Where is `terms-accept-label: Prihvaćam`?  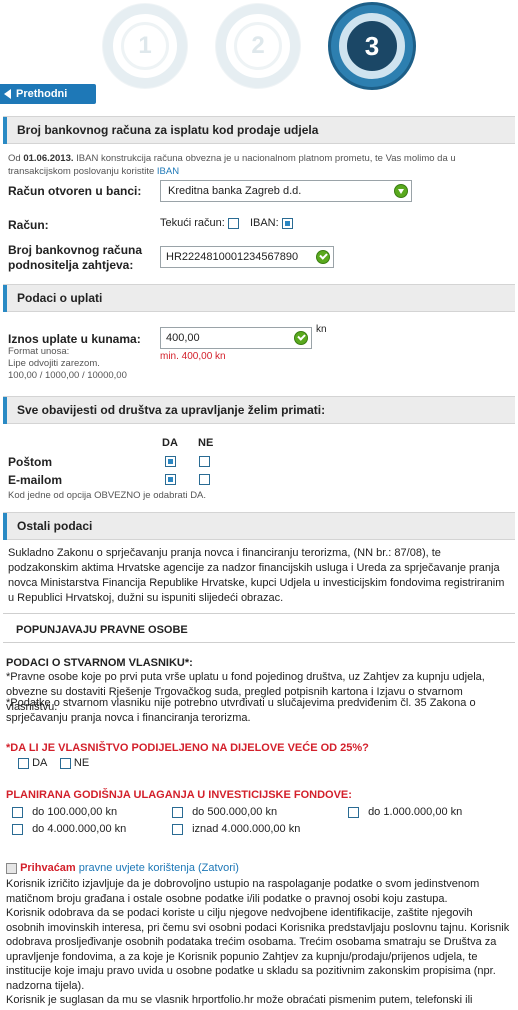
terms-accept-label: Prihvaćam is located at coordinates (48, 868).